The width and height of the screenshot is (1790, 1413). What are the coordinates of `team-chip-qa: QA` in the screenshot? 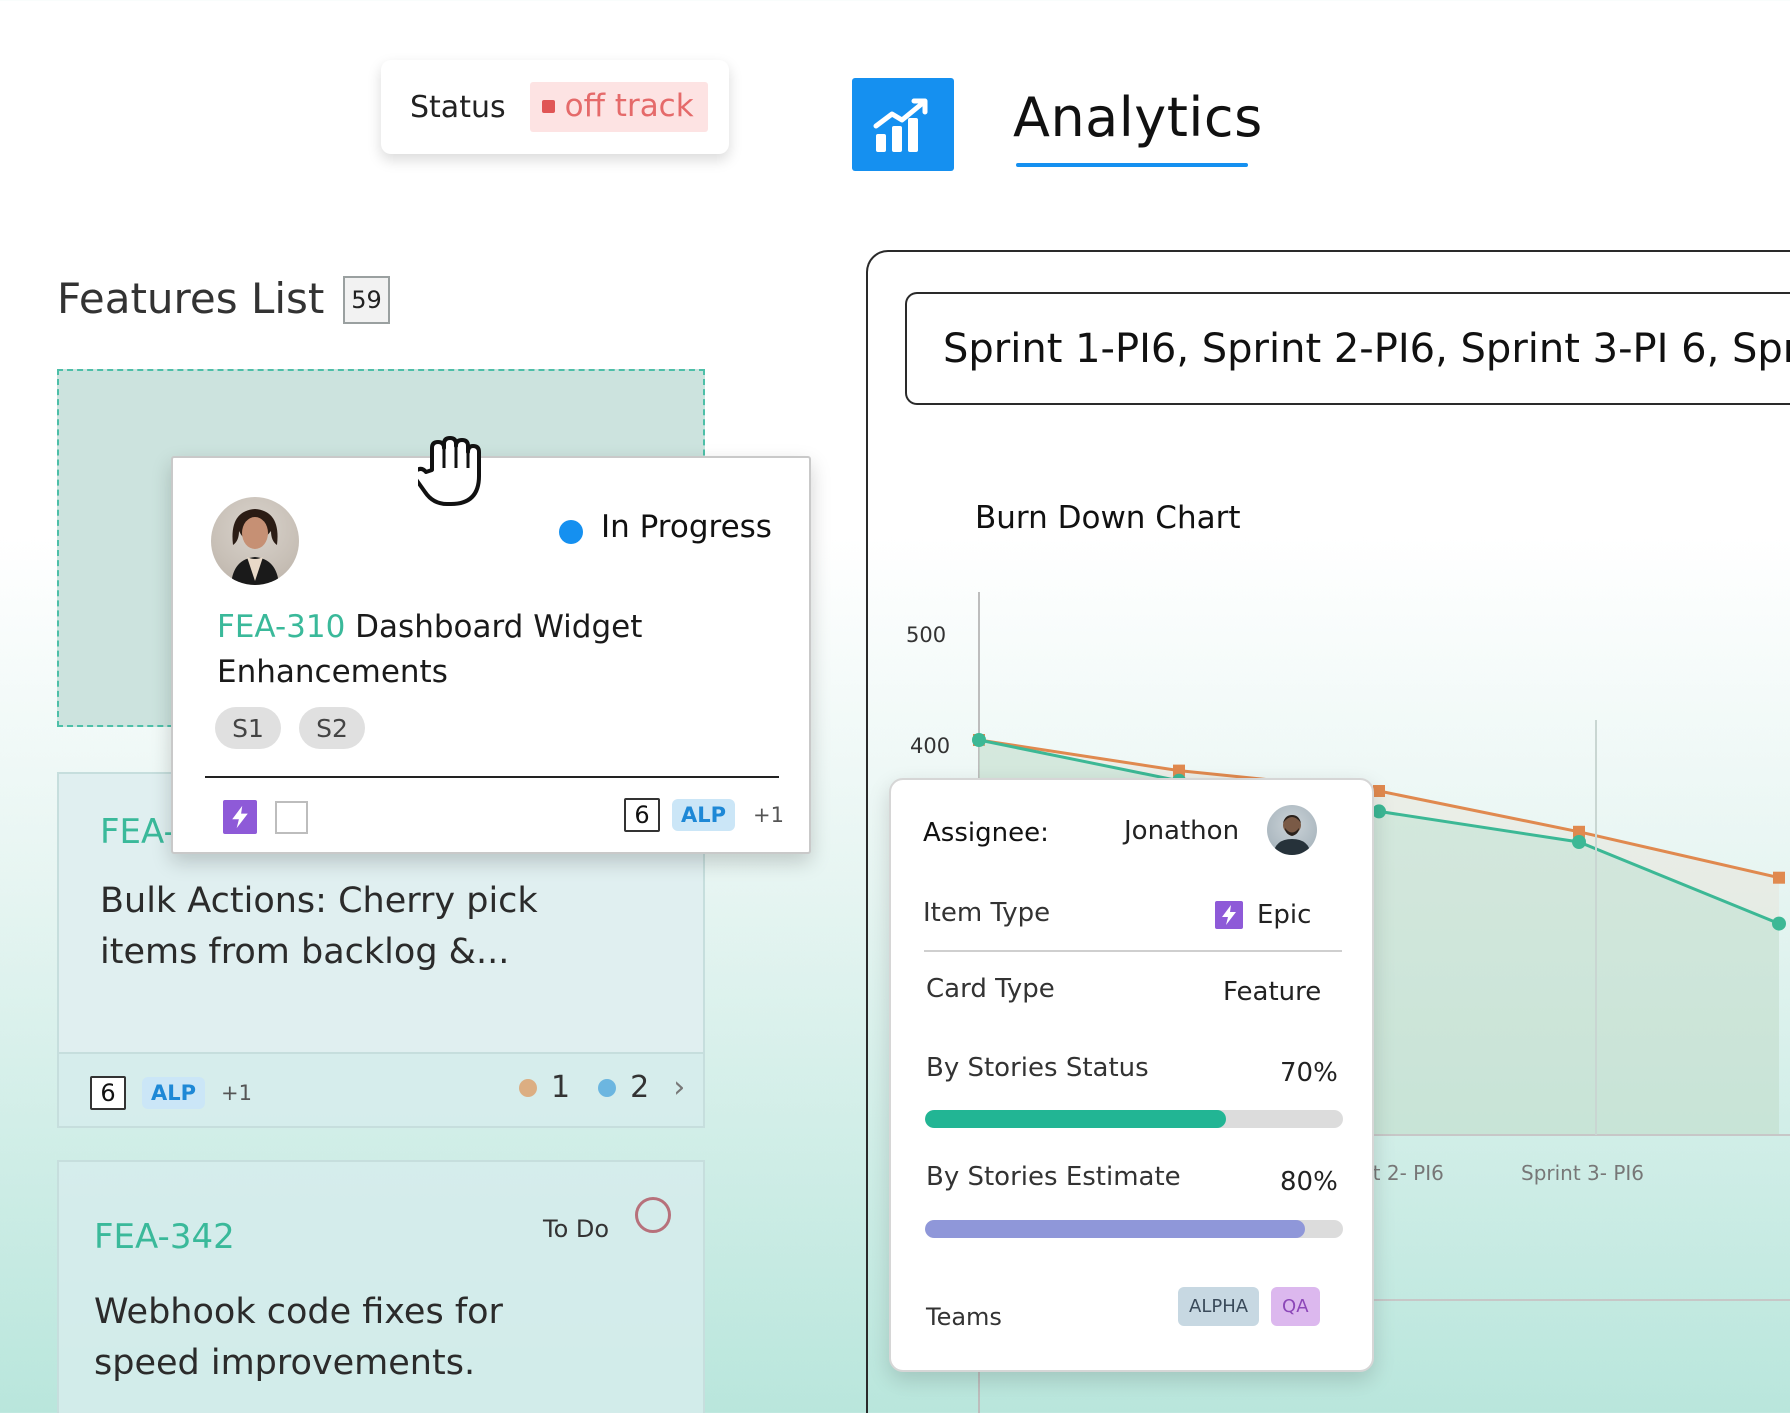 It's located at (1295, 1306).